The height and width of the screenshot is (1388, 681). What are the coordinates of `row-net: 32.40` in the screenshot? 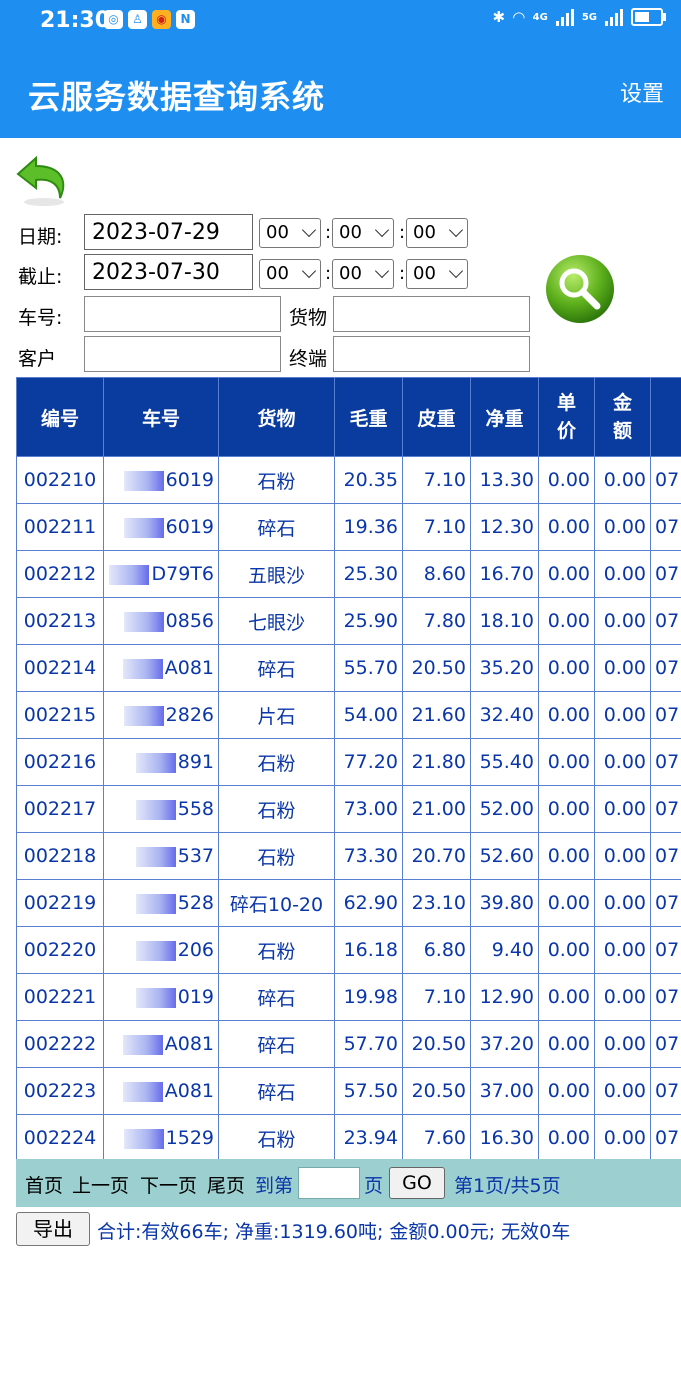 It's located at (504, 715).